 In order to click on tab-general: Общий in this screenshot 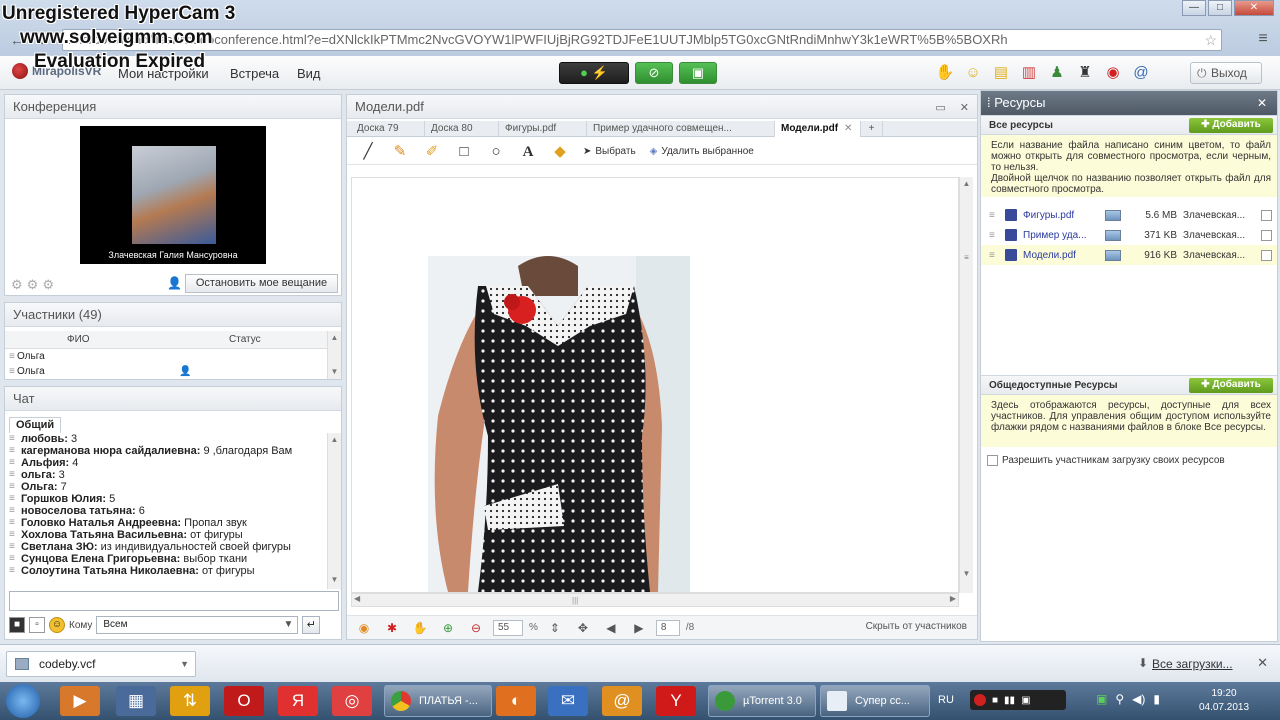, I will do `click(35, 425)`.